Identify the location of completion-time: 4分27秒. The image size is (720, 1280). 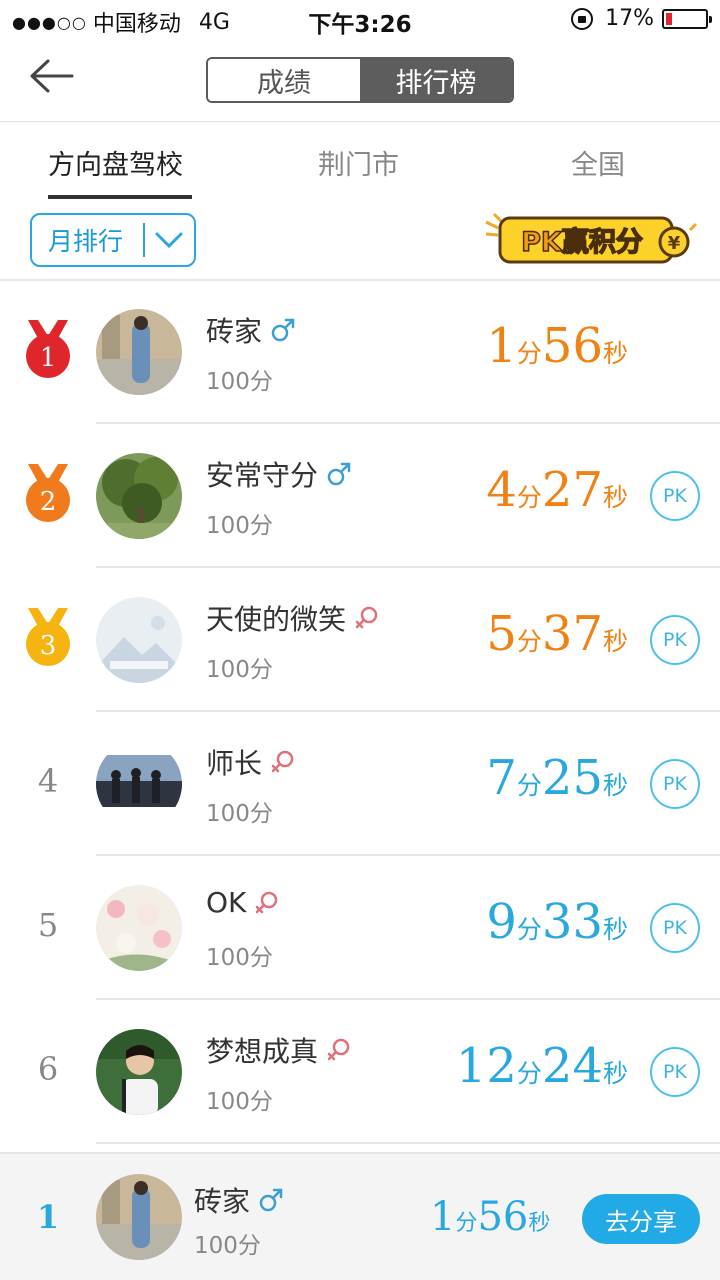
(557, 490).